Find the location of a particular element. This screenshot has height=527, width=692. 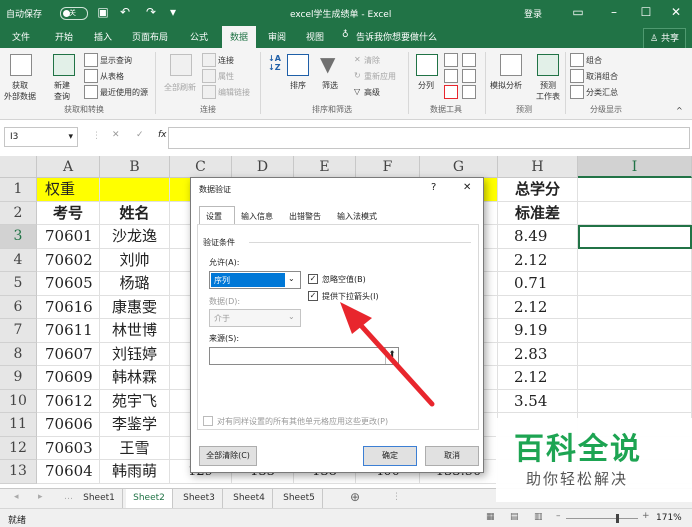

customize-qat-icon: ▾ is located at coordinates (173, 12).